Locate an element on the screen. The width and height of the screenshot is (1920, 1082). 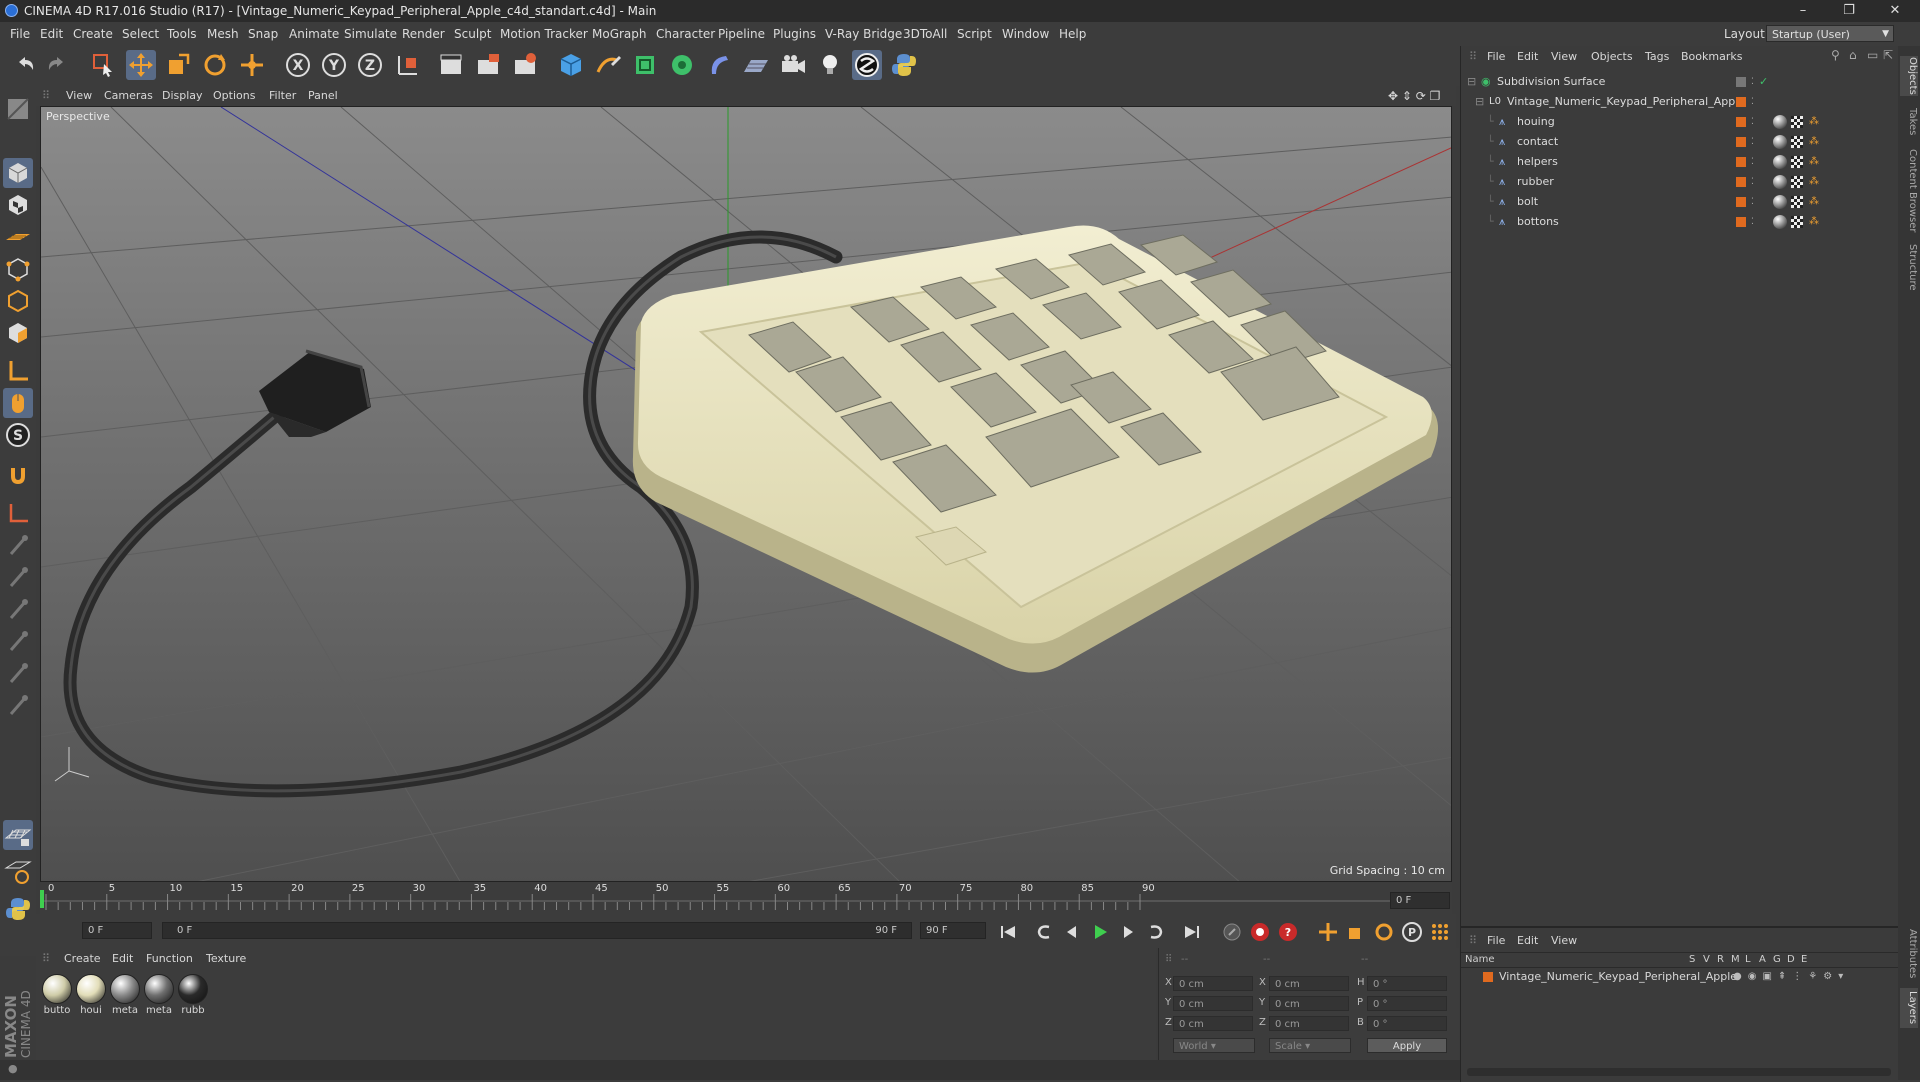
light-button is located at coordinates (830, 65).